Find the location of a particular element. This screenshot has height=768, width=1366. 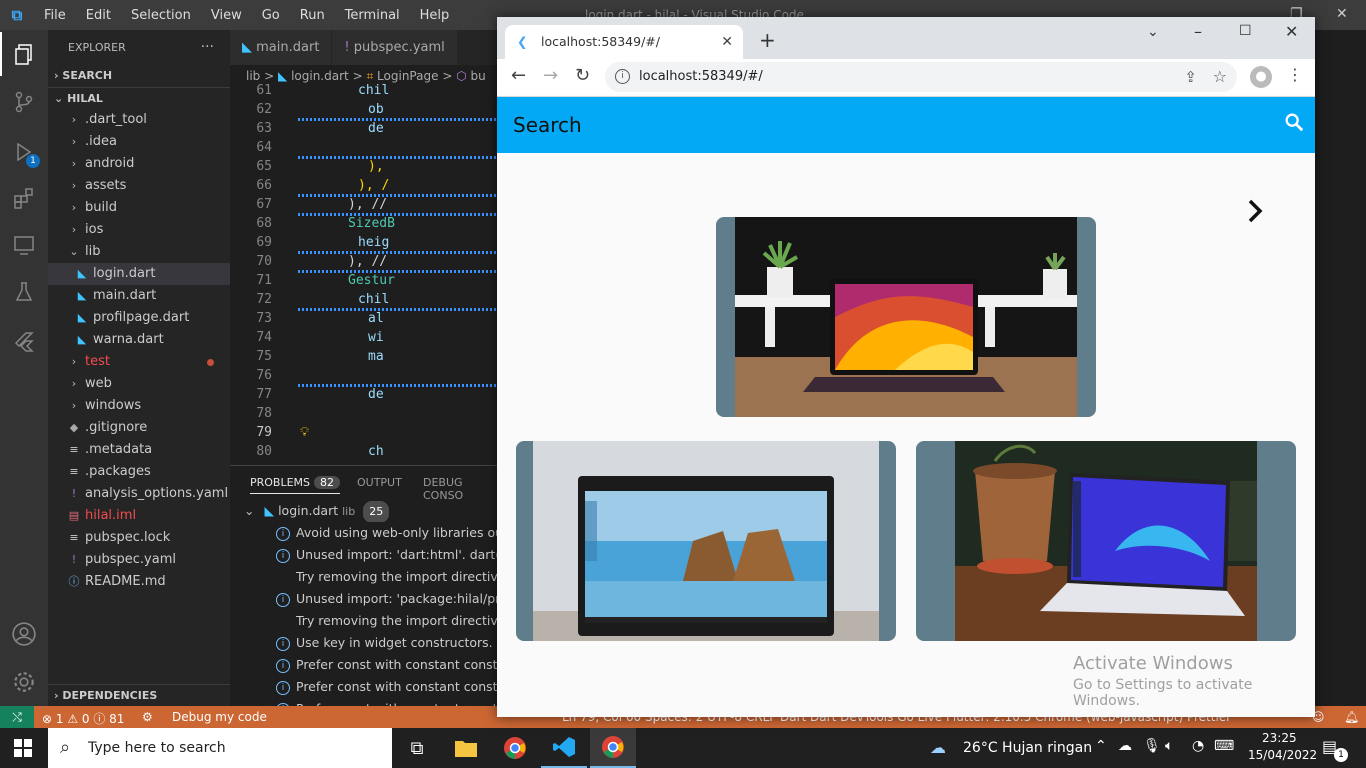

run-debug-icon: 1 is located at coordinates (24, 152).